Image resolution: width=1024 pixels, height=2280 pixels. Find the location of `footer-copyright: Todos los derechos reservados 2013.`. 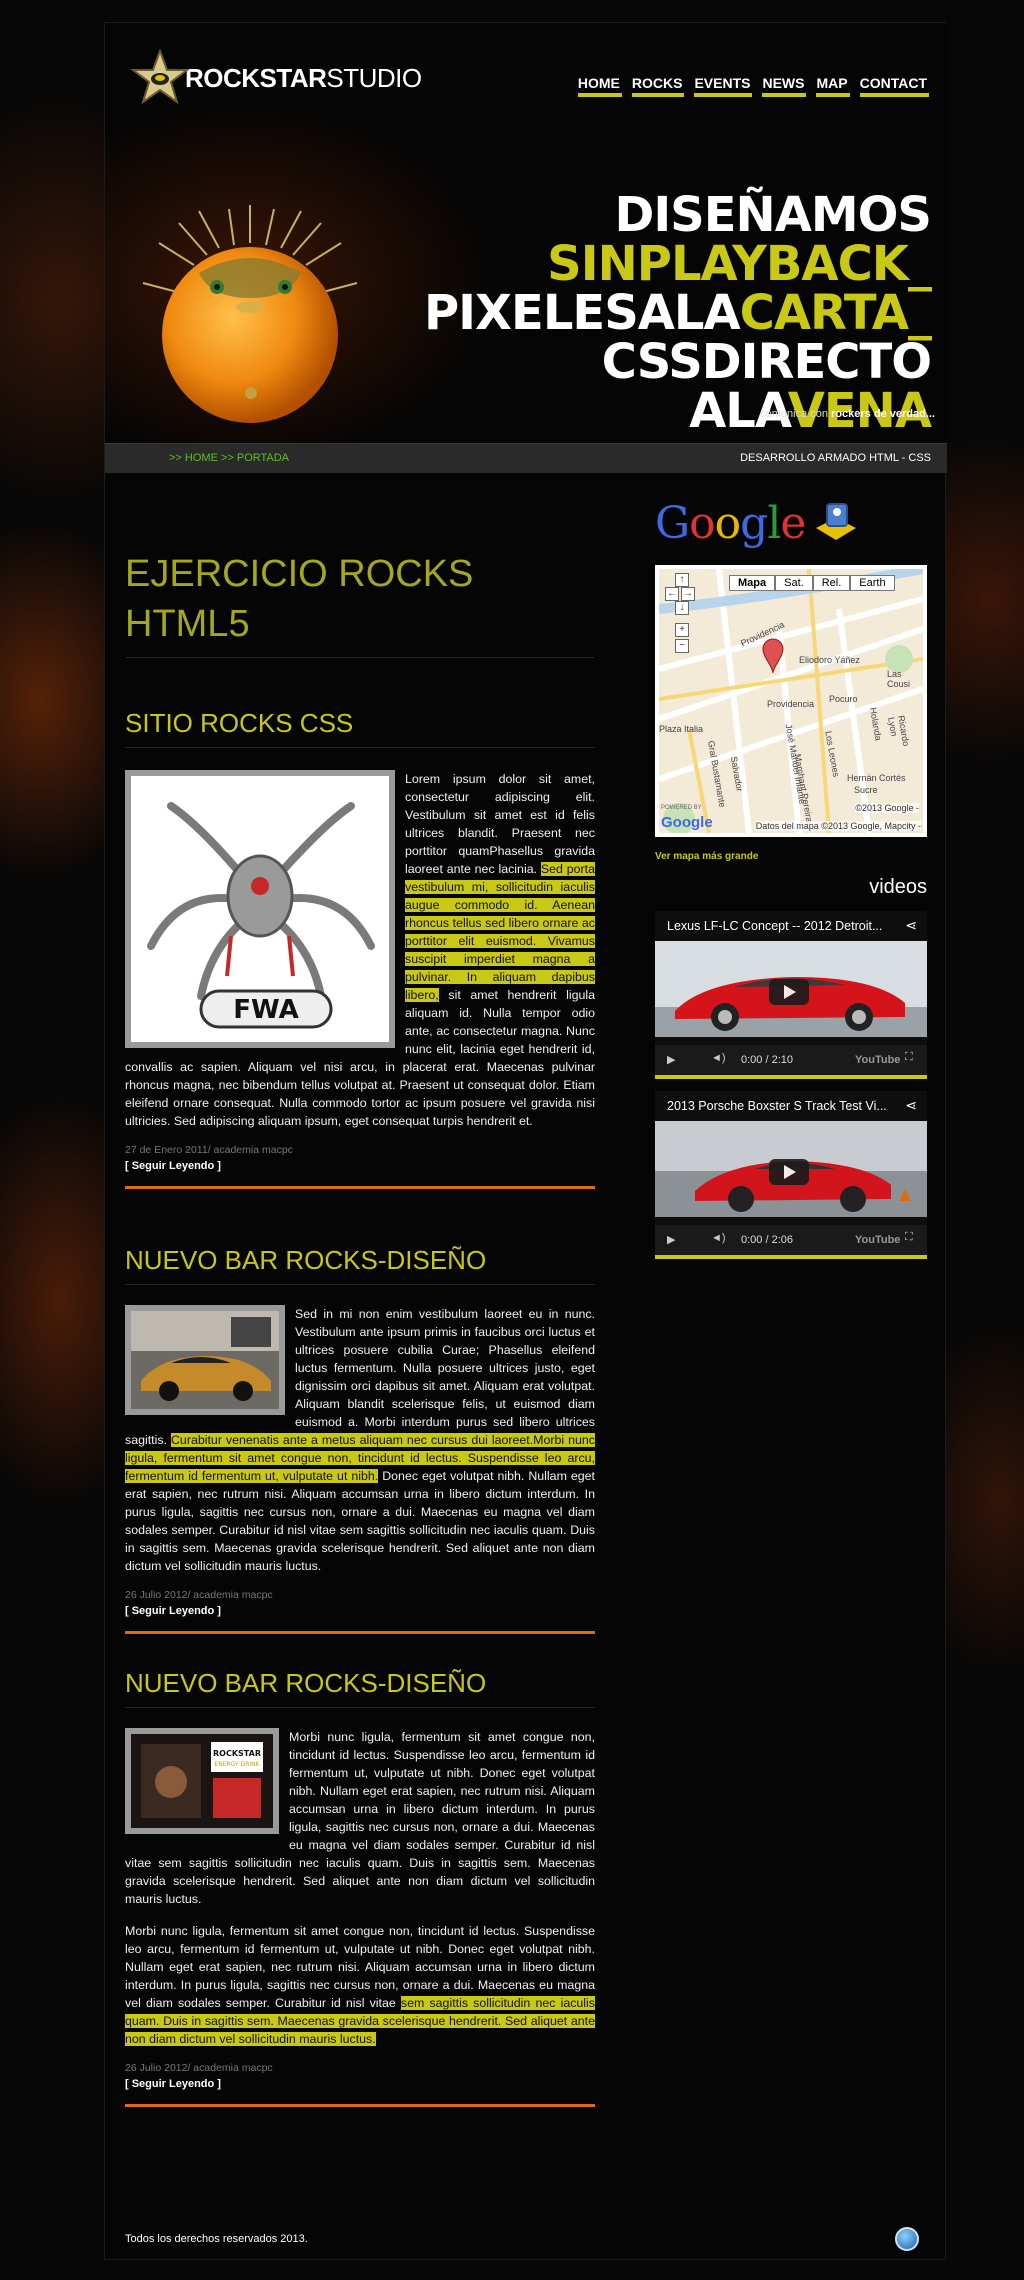

footer-copyright: Todos los derechos reservados 2013. is located at coordinates (216, 2239).